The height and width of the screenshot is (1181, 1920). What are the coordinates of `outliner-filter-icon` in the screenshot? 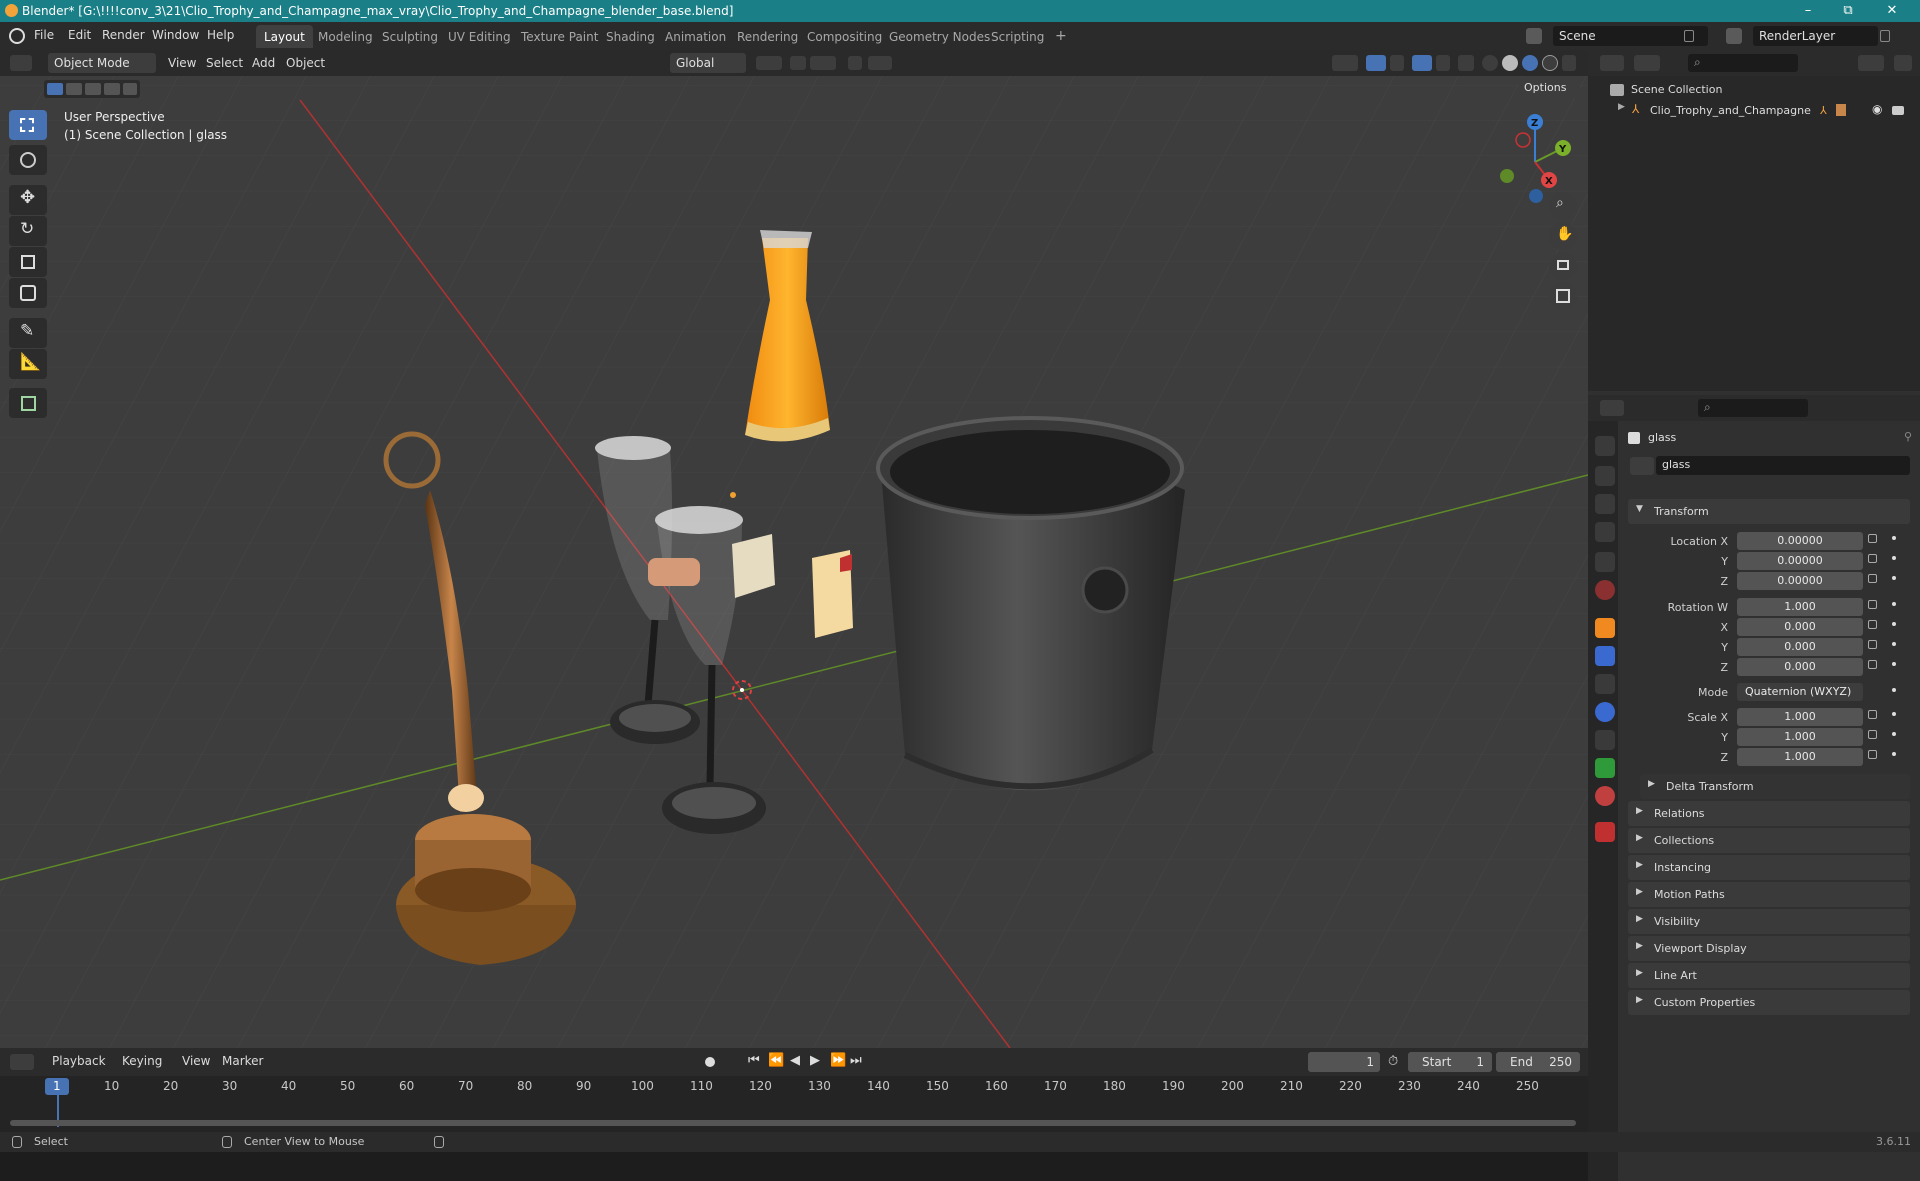 It's located at (1871, 63).